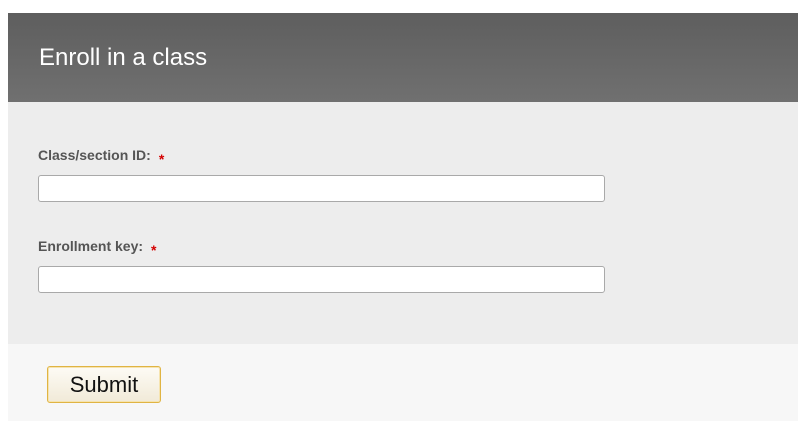  I want to click on class-section-id-label: Class/section ID: *, so click(101, 157).